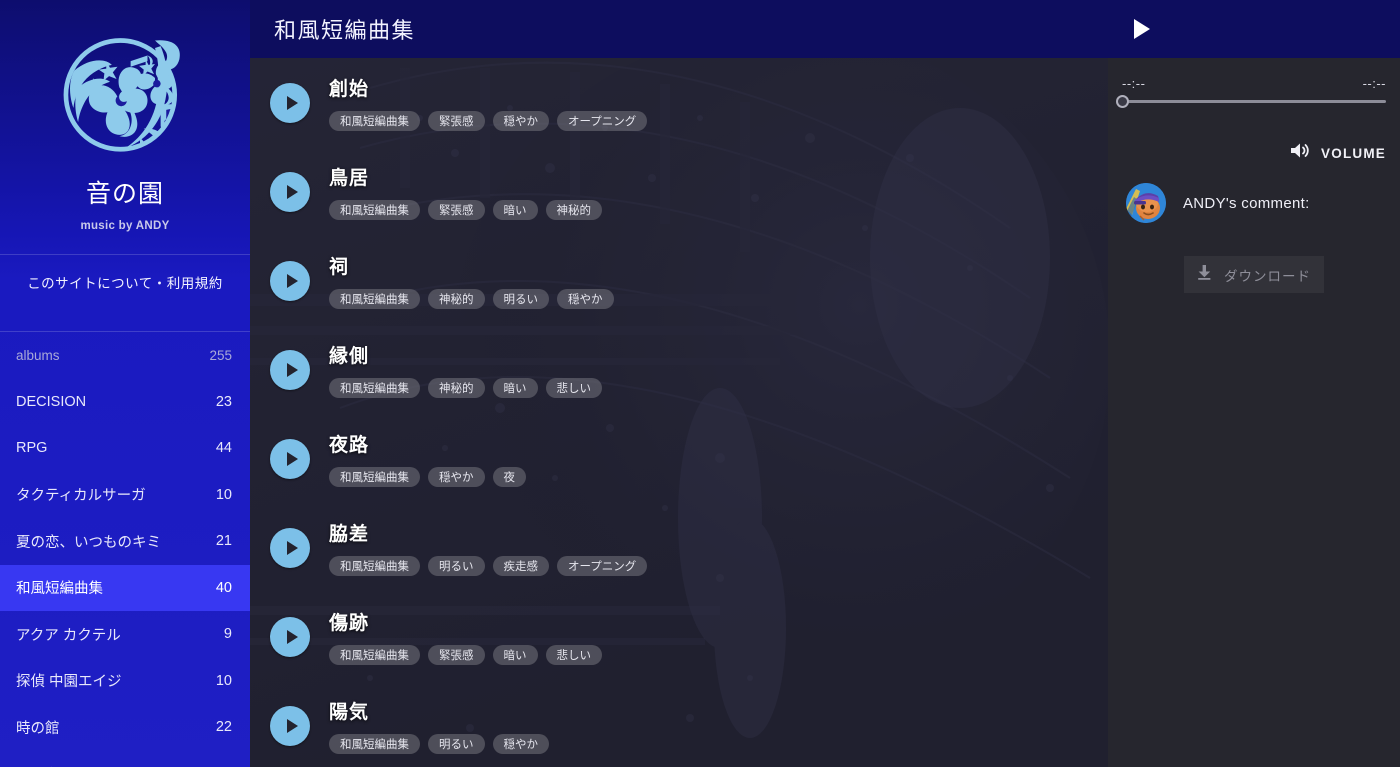  I want to click on track-tag: 夜, so click(509, 477).